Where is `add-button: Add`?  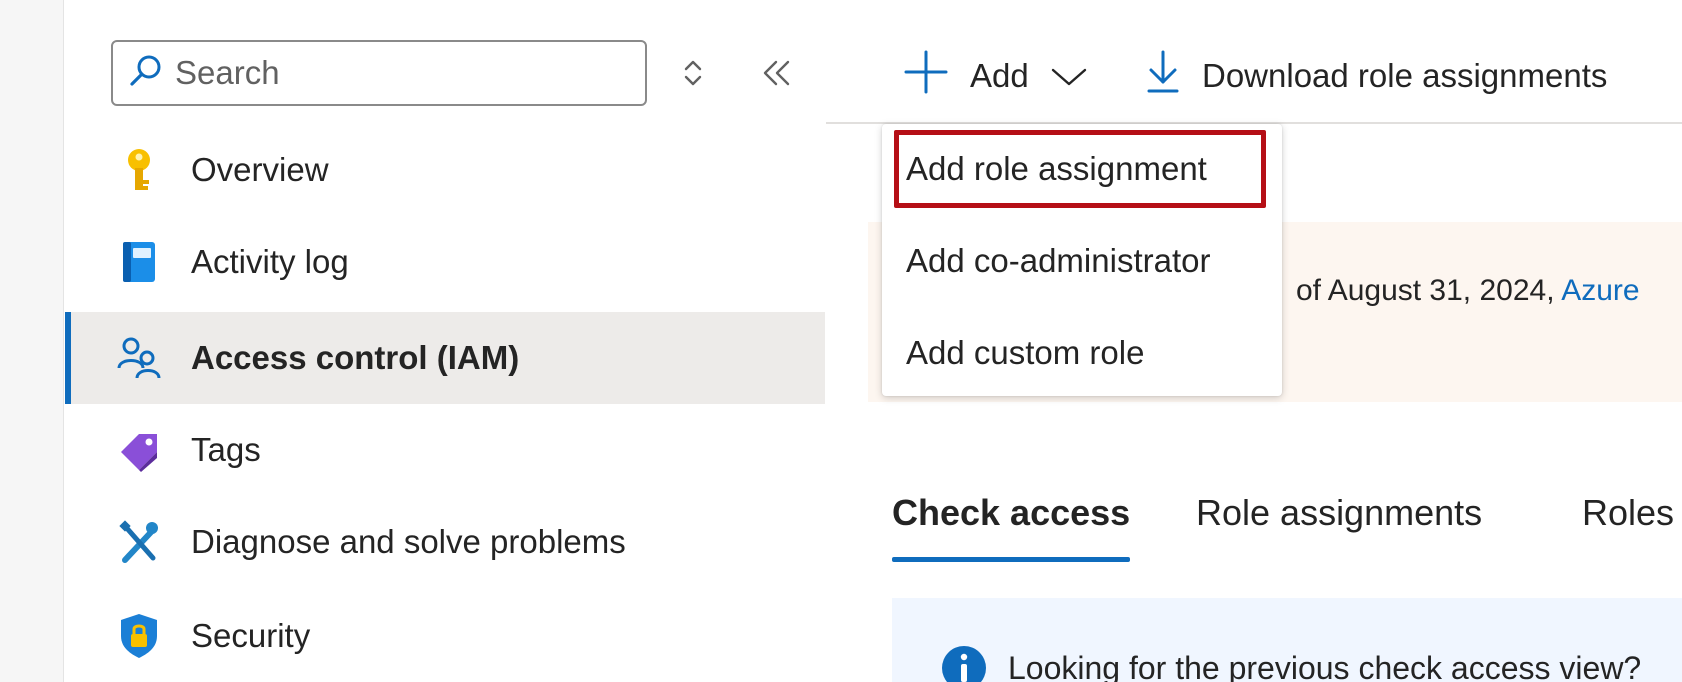
add-button: Add is located at coordinates (995, 76).